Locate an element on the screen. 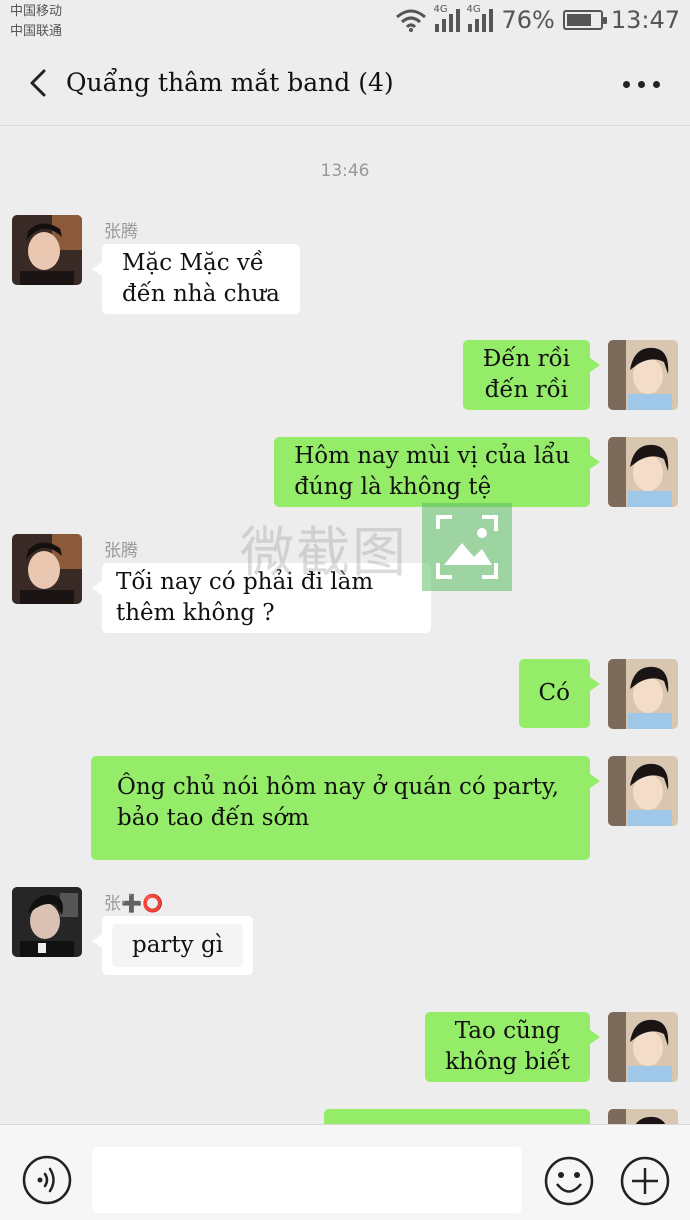 The height and width of the screenshot is (1220, 690). battery-percent: 76% is located at coordinates (528, 20).